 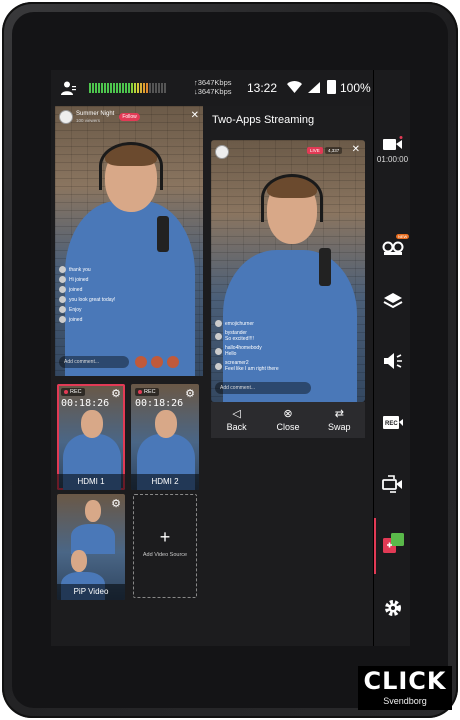 What do you see at coordinates (339, 427) in the screenshot?
I see `swap-label: Swap` at bounding box center [339, 427].